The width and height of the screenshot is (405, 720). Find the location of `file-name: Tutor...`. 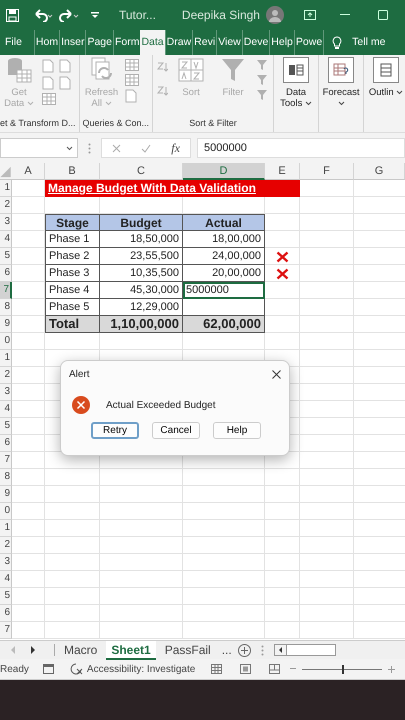

file-name: Tutor... is located at coordinates (137, 15).